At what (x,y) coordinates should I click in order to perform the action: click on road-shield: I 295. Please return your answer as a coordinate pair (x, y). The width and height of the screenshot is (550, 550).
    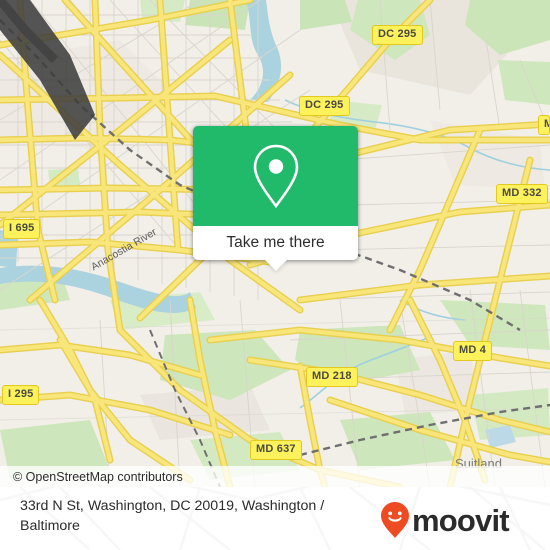
    Looking at the image, I should click on (21, 395).